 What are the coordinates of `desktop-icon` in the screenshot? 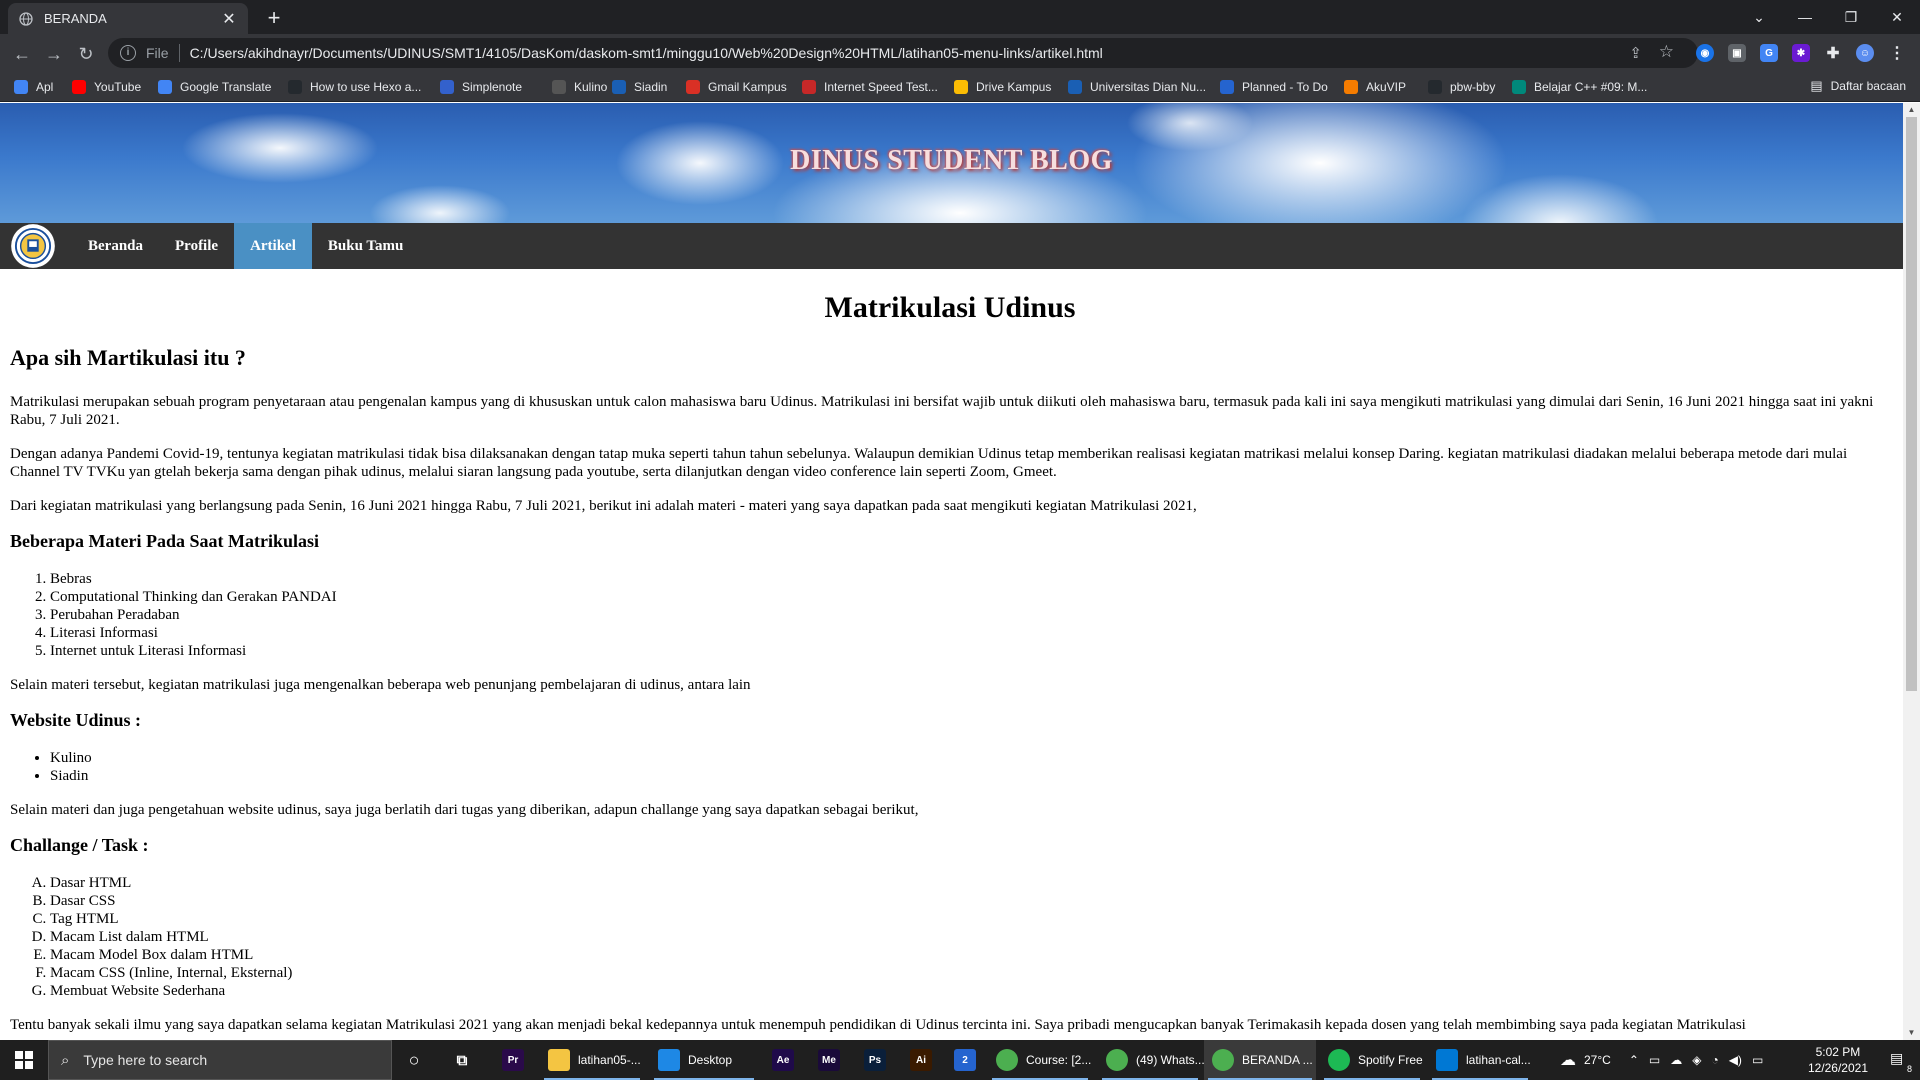 It's located at (669, 1060).